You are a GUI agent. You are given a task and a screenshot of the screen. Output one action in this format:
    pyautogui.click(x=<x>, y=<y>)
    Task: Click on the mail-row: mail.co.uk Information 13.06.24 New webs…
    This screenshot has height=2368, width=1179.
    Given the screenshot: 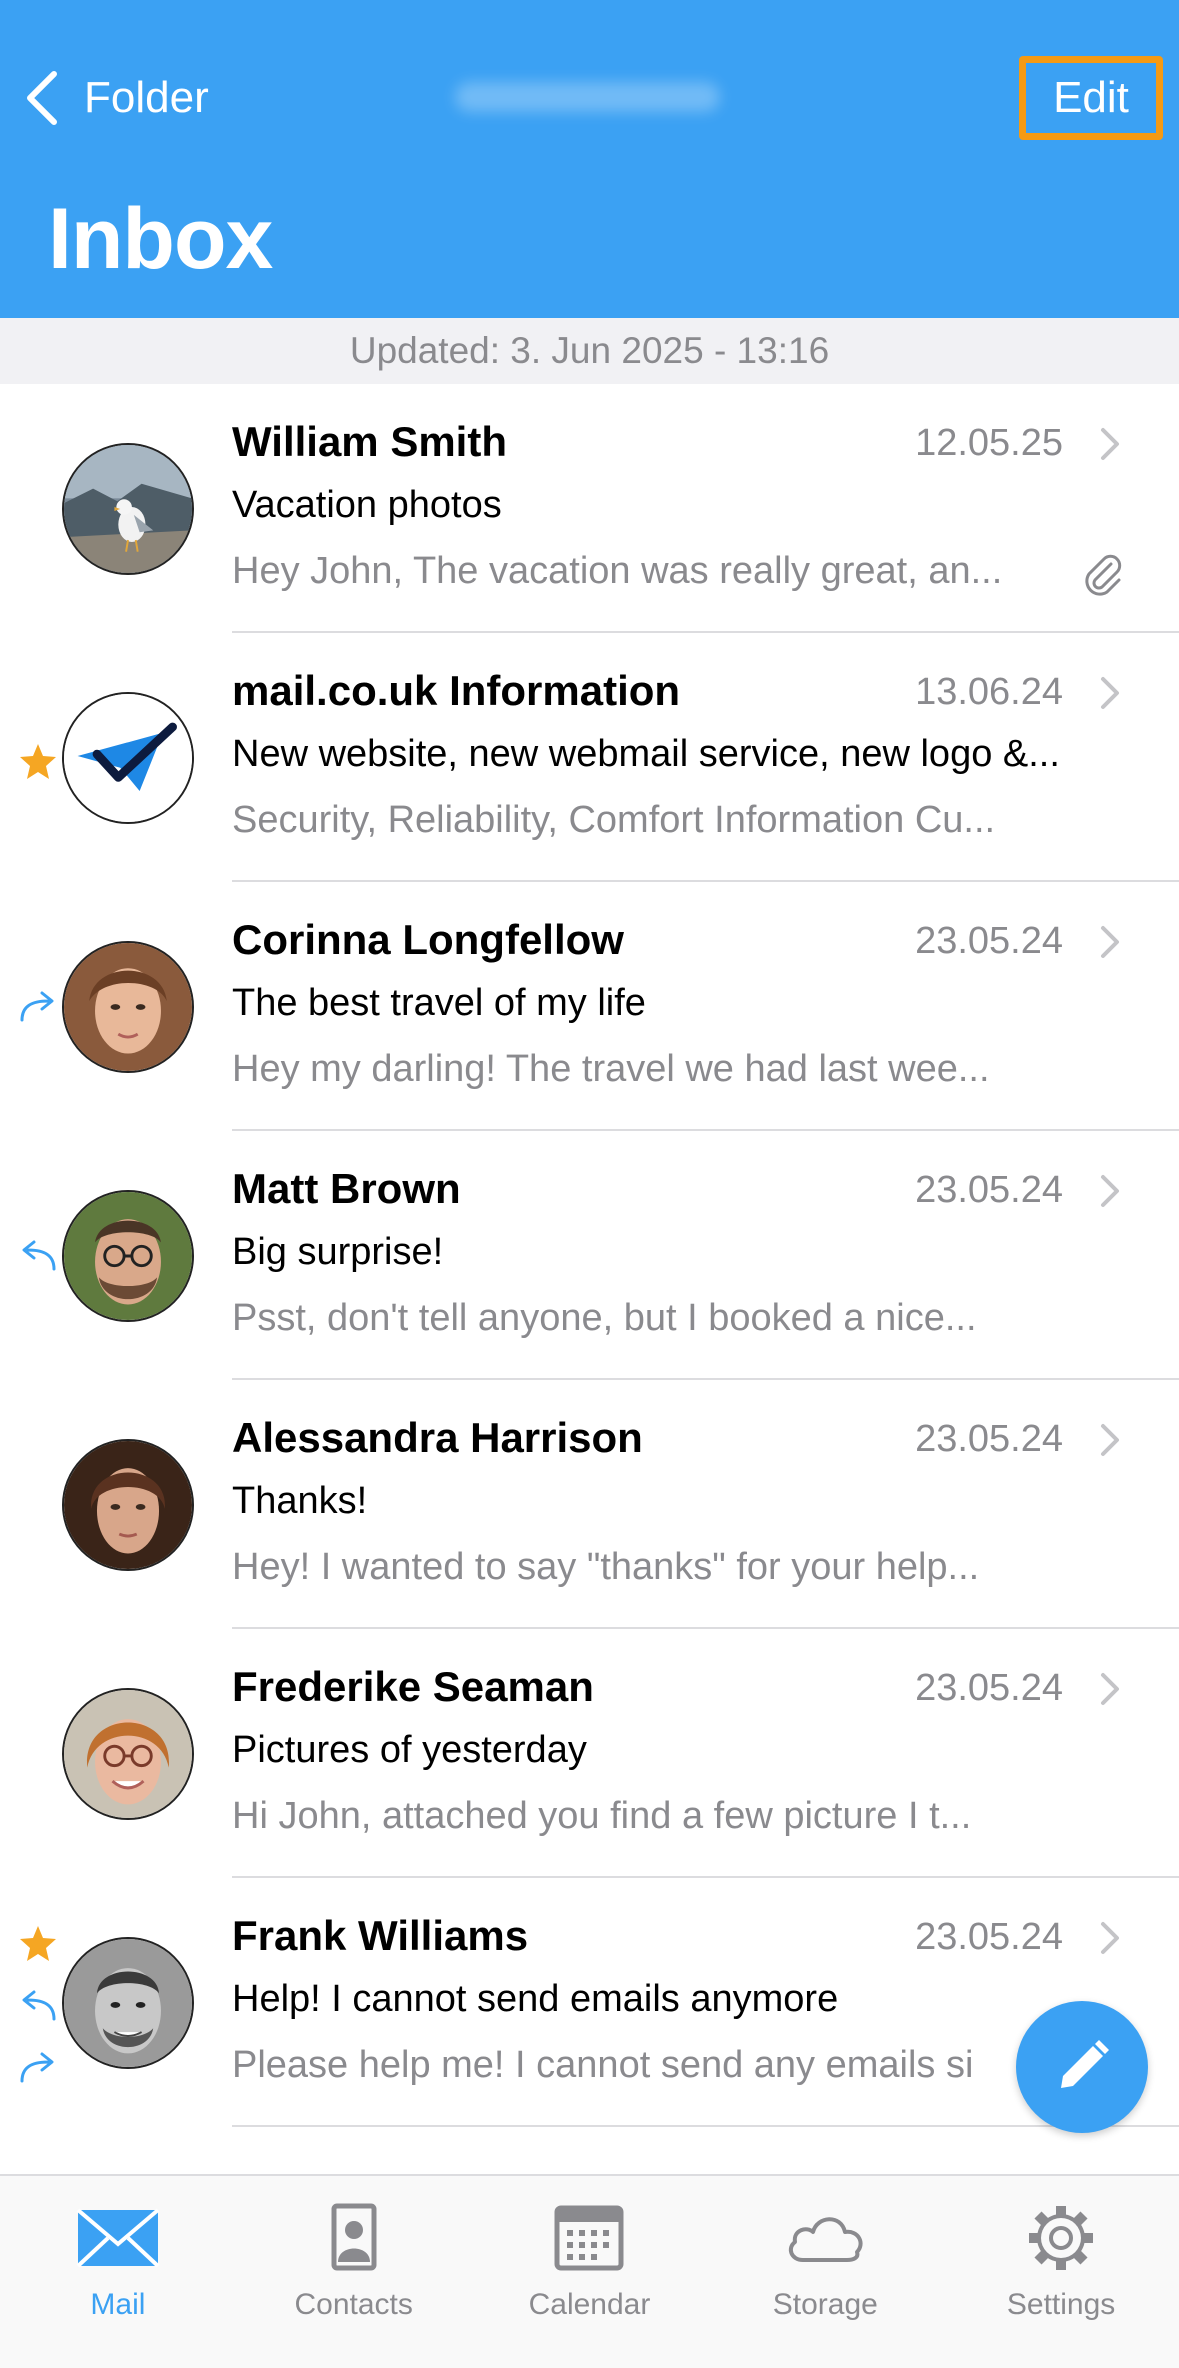 What is the action you would take?
    pyautogui.click(x=589, y=757)
    